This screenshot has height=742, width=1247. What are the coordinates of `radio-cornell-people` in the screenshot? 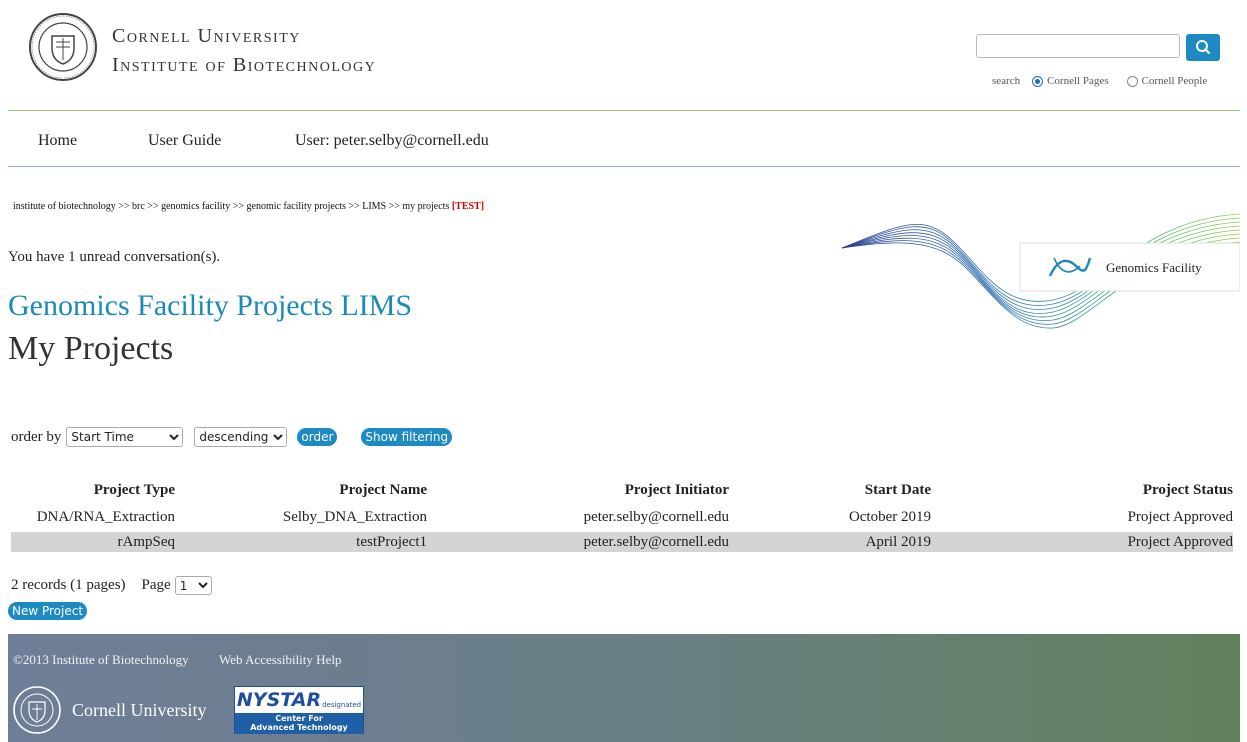 It's located at (1132, 81).